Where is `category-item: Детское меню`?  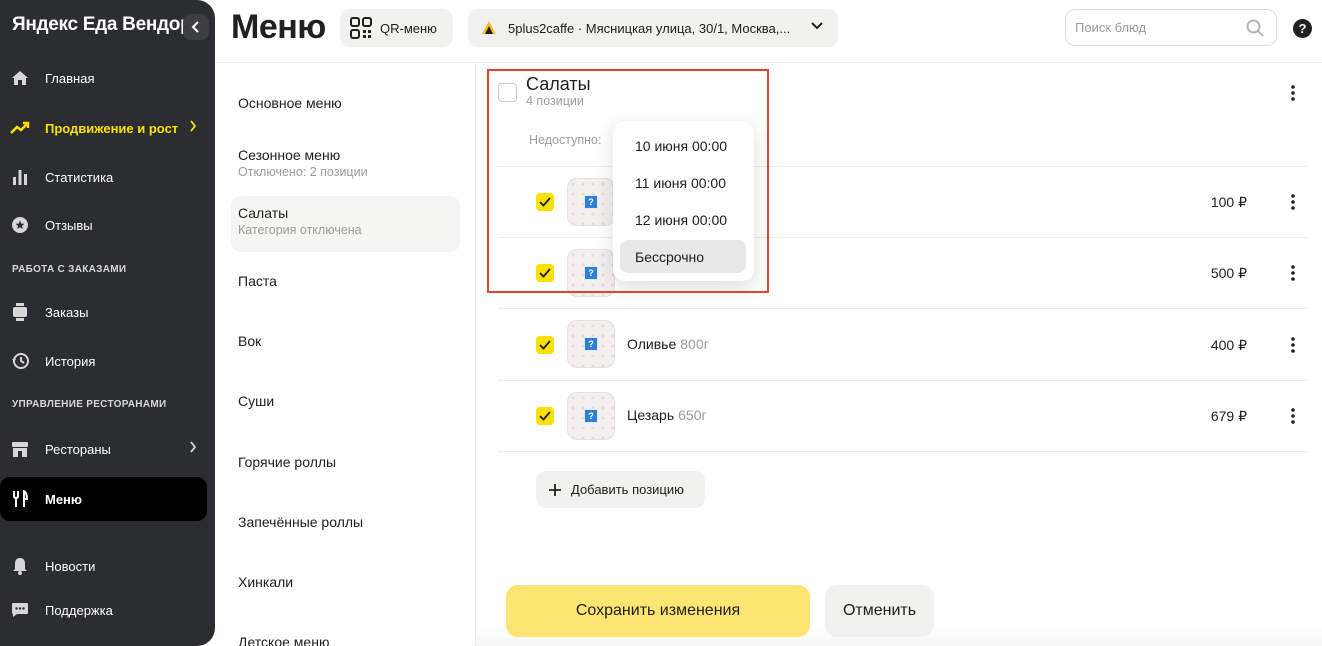 category-item: Детское меню is located at coordinates (345, 640).